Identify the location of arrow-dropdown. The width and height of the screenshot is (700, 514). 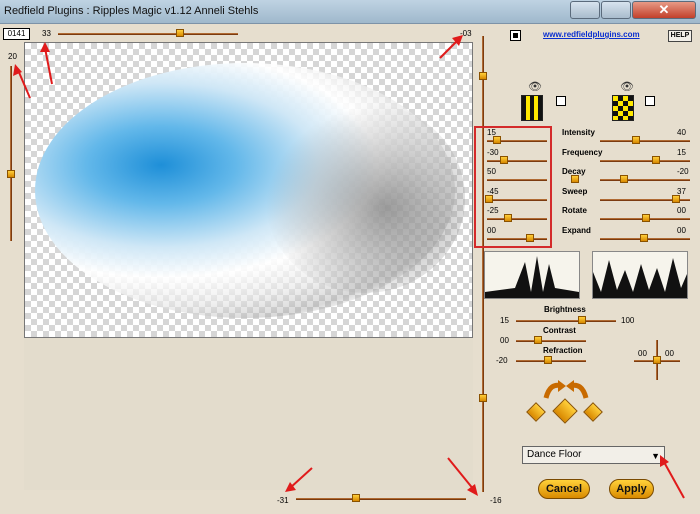
(672, 477).